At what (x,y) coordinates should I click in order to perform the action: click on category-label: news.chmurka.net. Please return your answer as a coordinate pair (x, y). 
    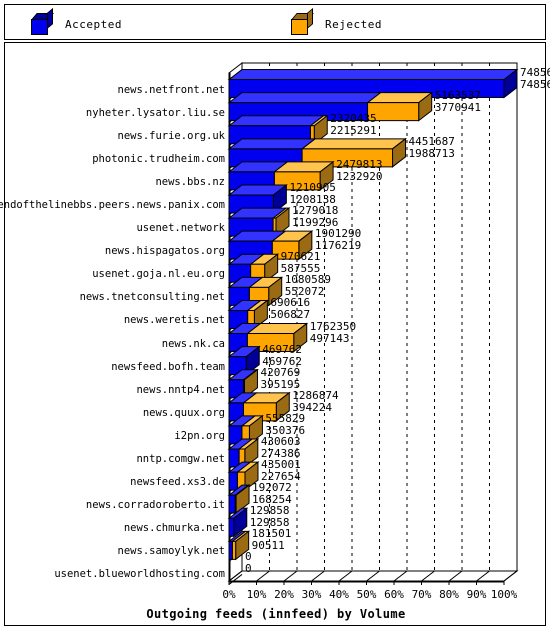
    Looking at the image, I should click on (174, 528).